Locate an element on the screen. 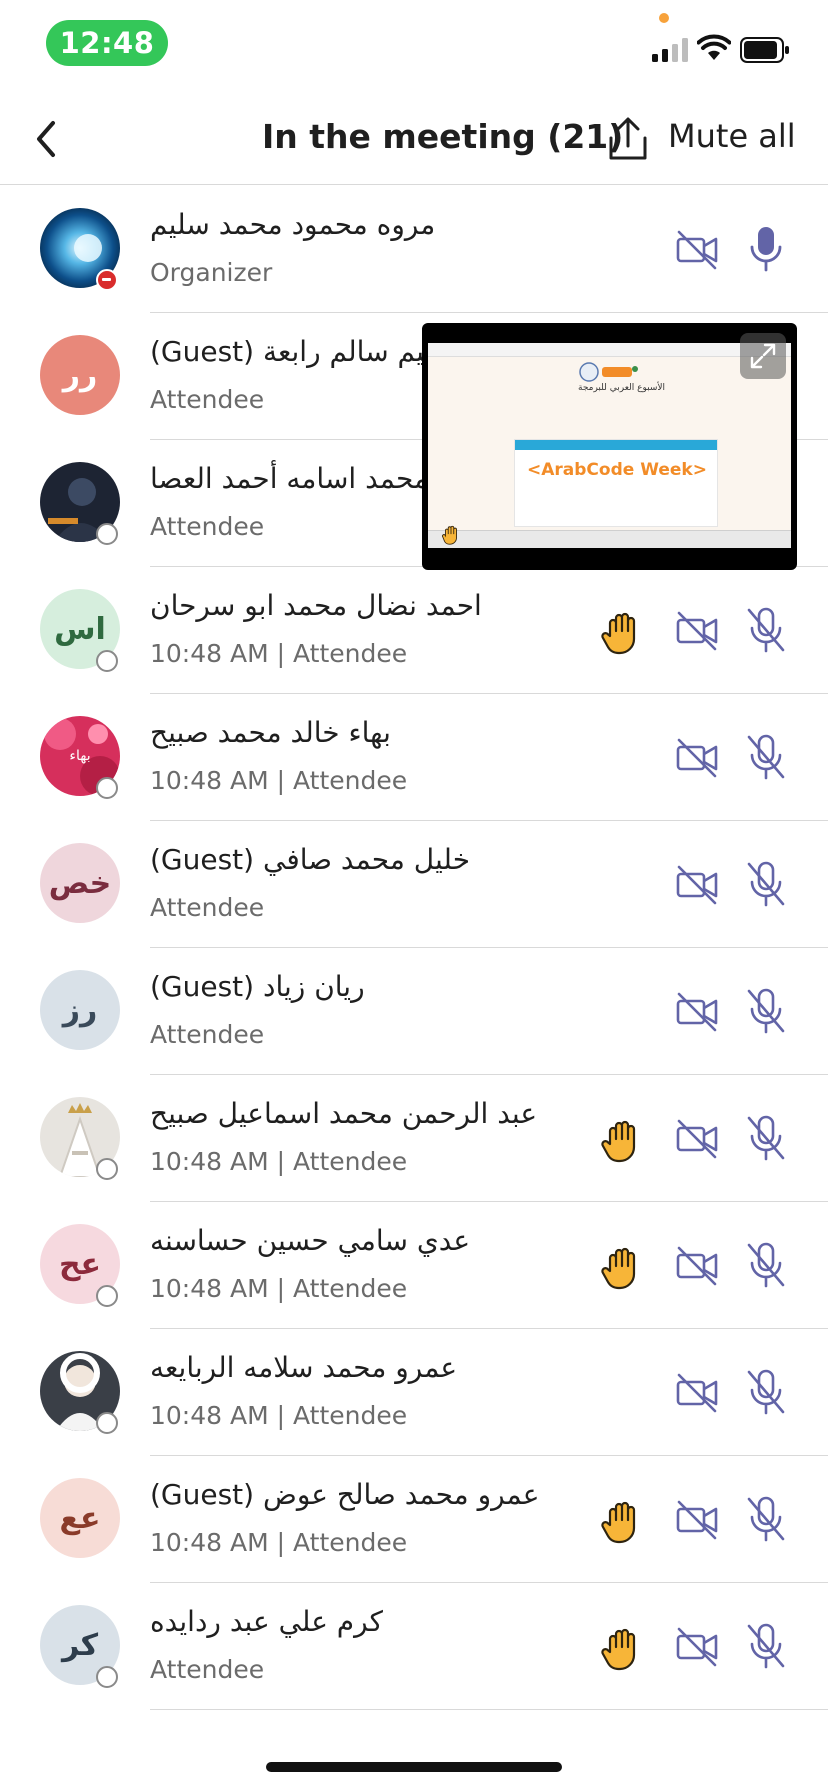  avatar-container: خص is located at coordinates (75, 884).